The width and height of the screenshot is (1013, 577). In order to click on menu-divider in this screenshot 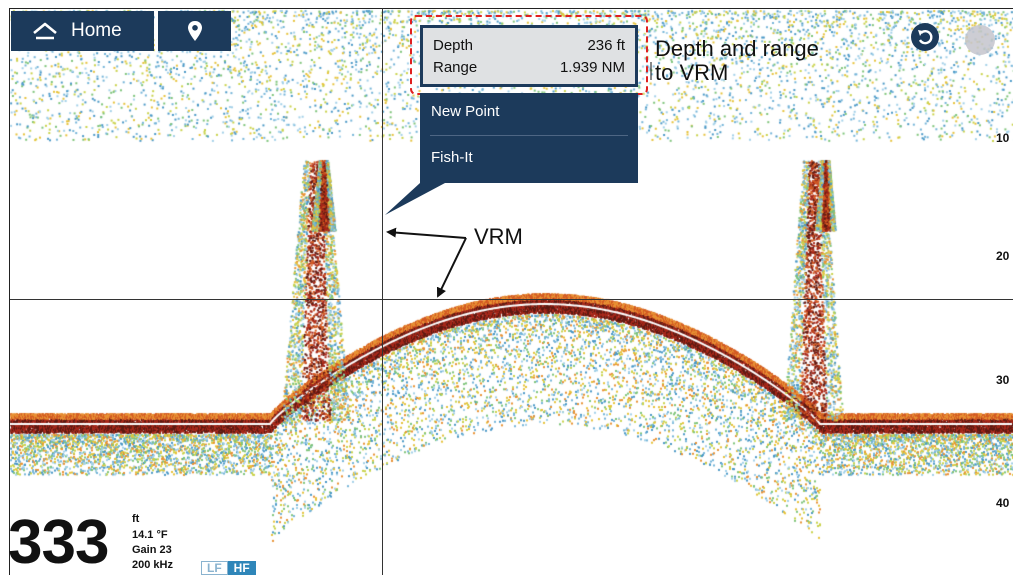, I will do `click(529, 135)`.